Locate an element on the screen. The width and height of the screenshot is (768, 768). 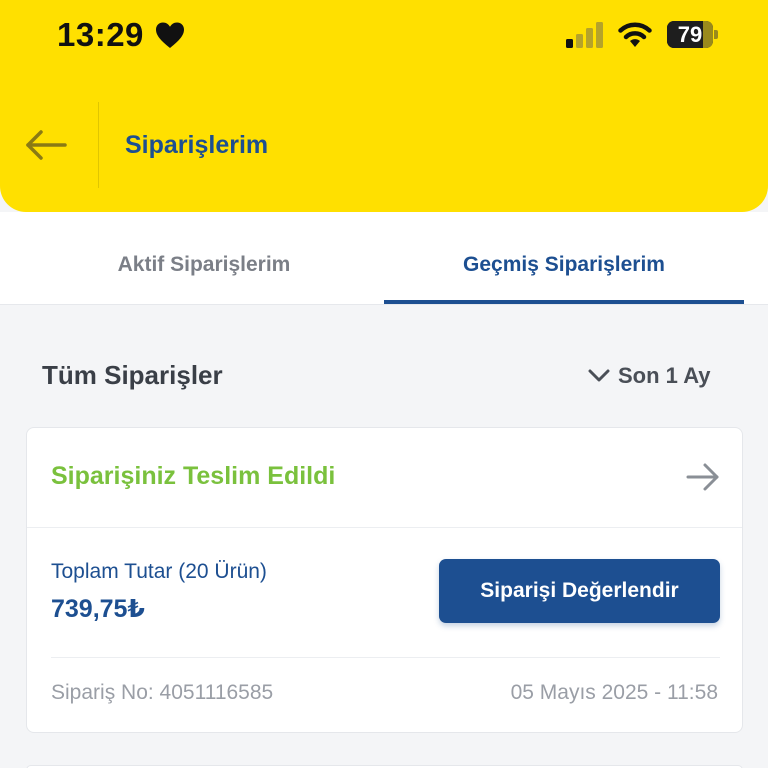
cellular-signal-icon is located at coordinates (584, 35).